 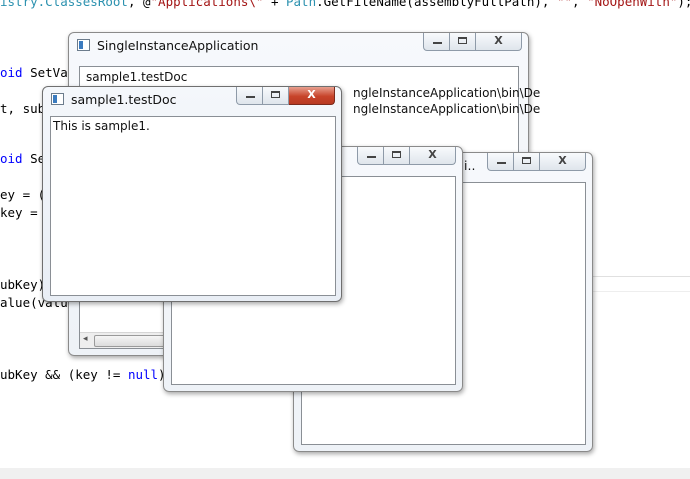 What do you see at coordinates (85, 339) in the screenshot?
I see `scroll-left-icon: ◂` at bounding box center [85, 339].